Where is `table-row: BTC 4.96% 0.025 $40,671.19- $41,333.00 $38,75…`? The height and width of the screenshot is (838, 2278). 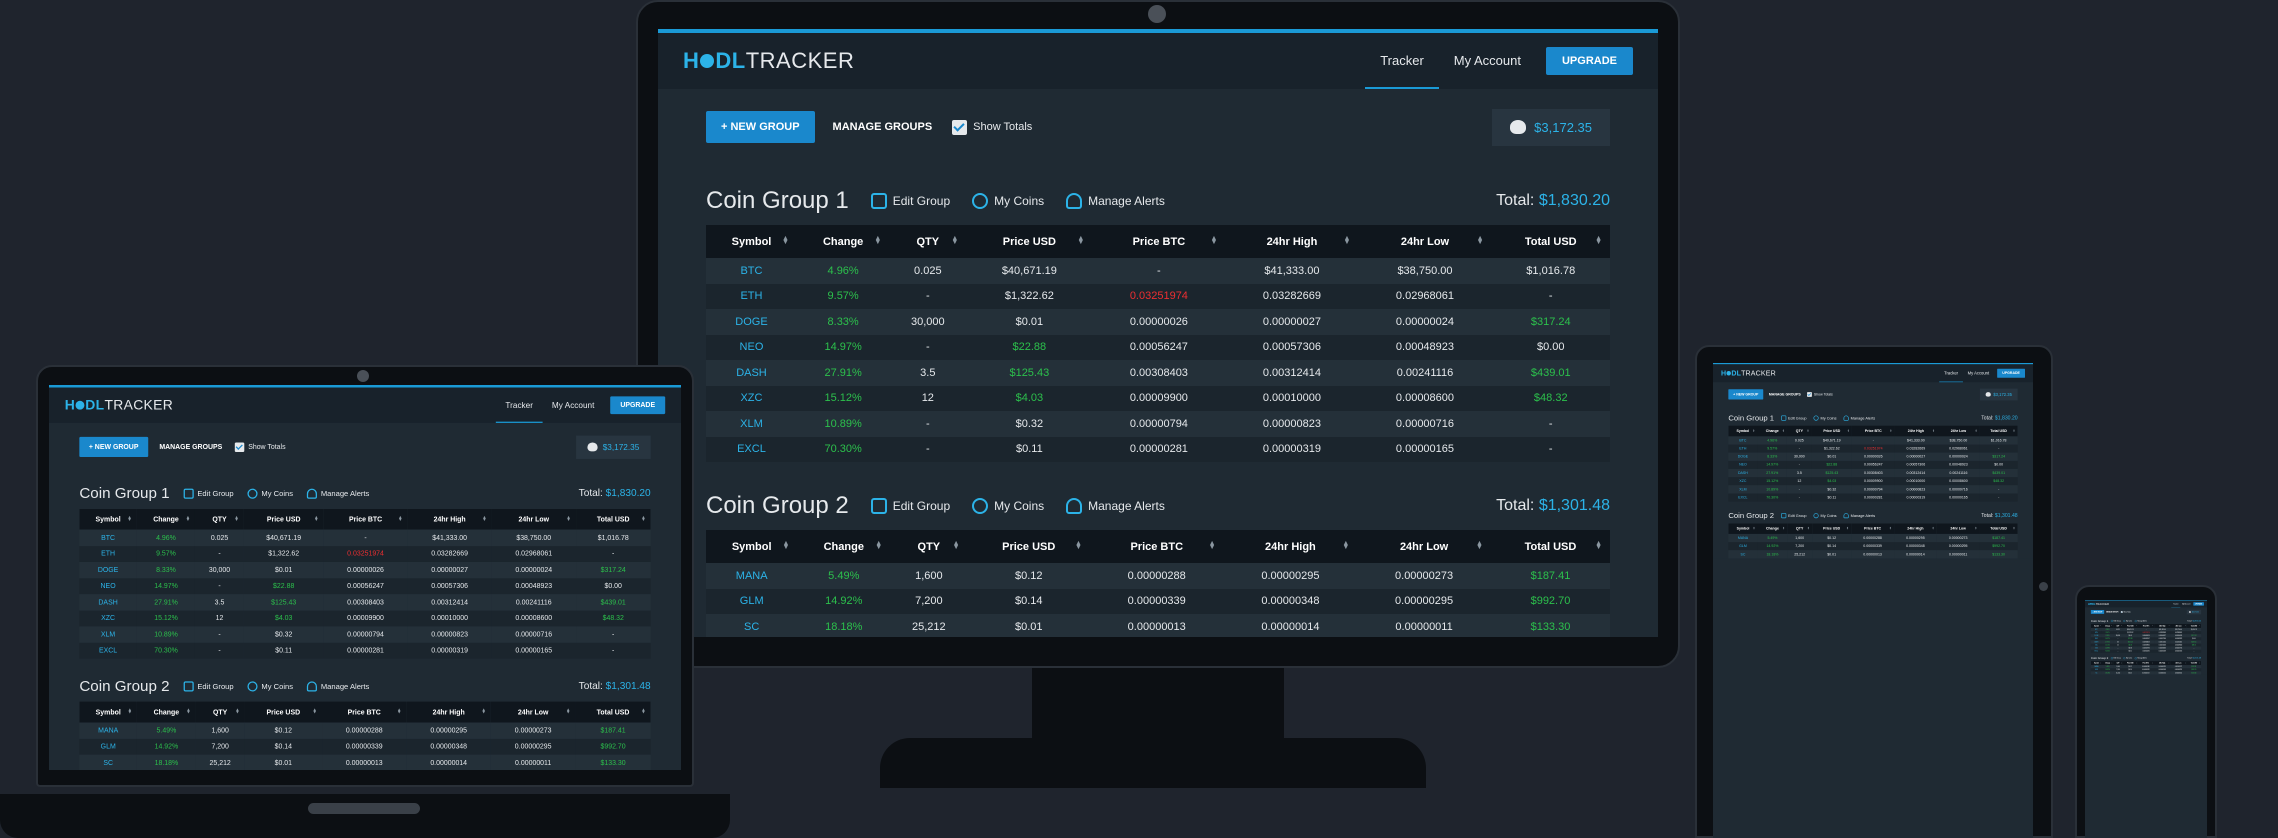
table-row: BTC 4.96% 0.025 $40,671.19- $41,333.00 $38,75… is located at coordinates (365, 537).